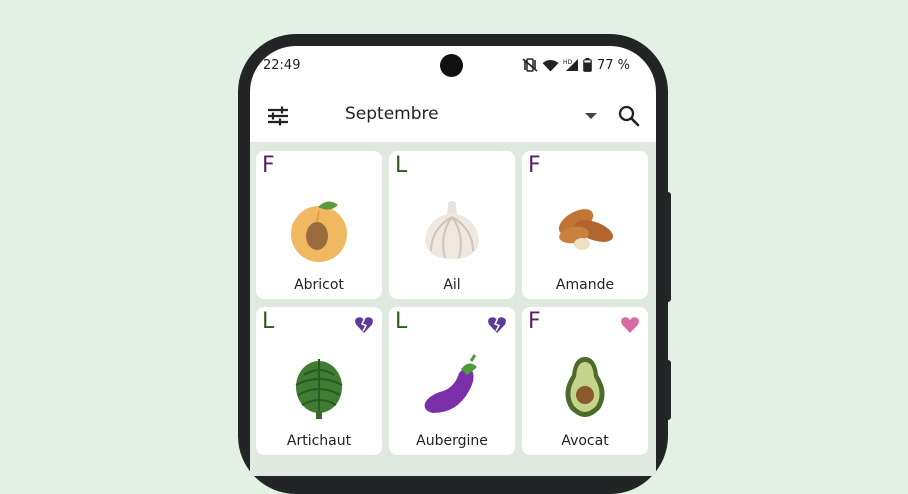  I want to click on produce-name: Ail, so click(452, 285).